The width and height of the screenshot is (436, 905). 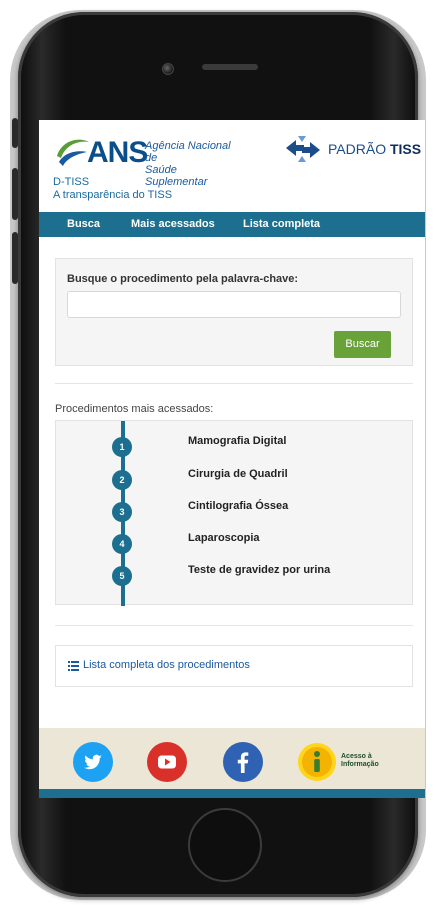 I want to click on twitter-icon, so click(x=93, y=762).